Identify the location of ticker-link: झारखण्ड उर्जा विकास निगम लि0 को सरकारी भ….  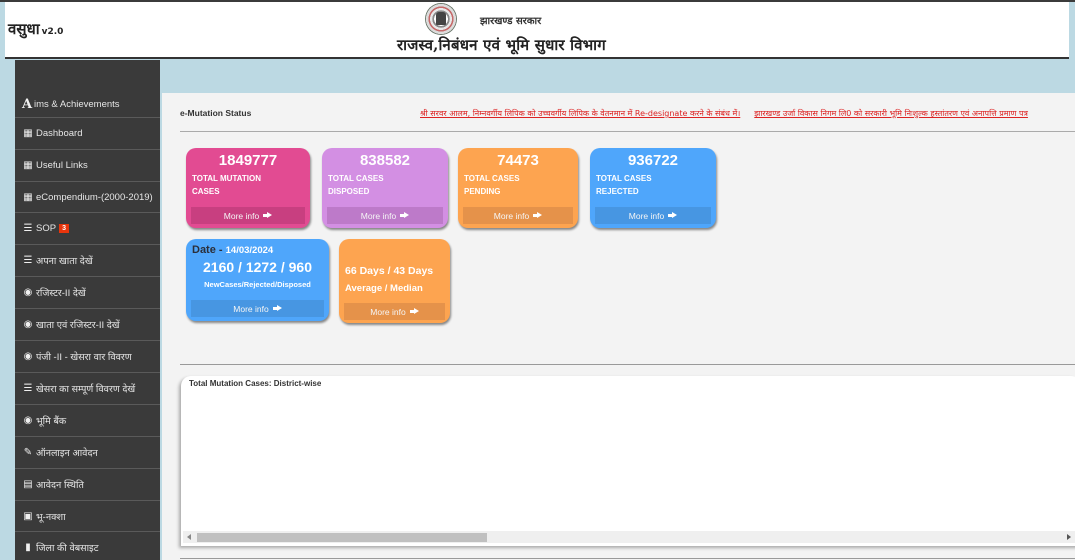
(891, 113).